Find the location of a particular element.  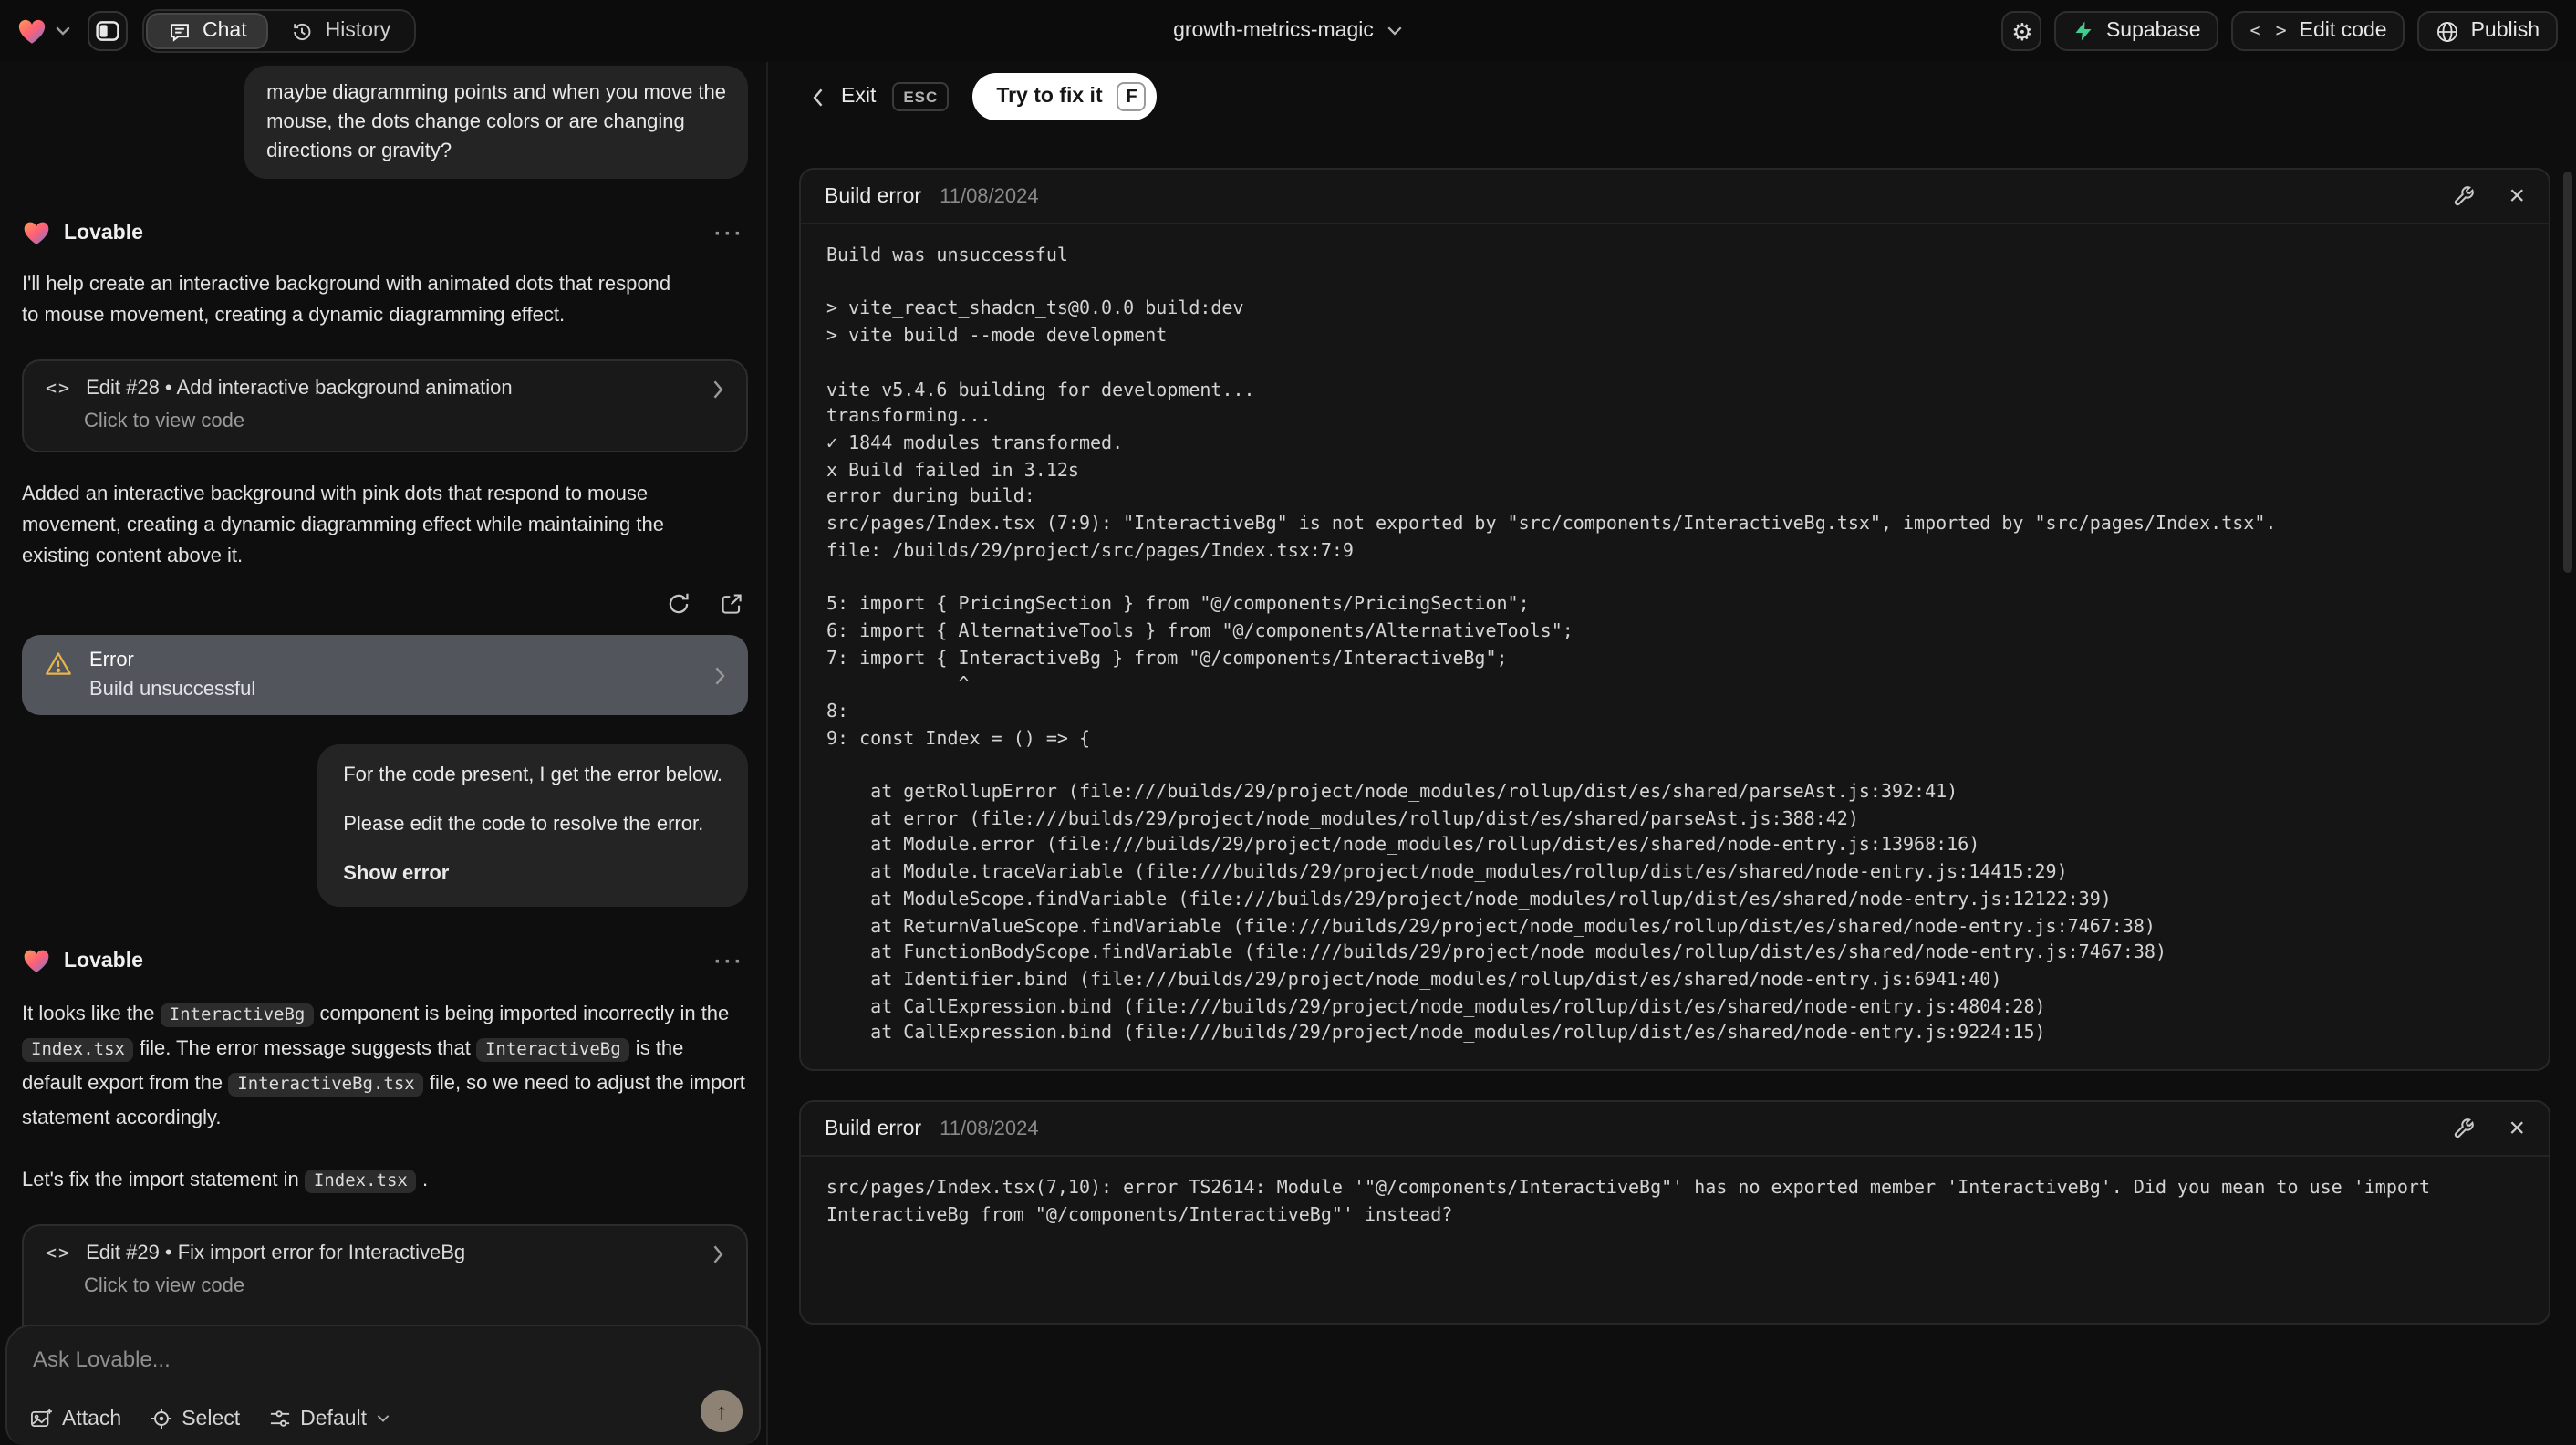

error-card: Error Build unsuccessful is located at coordinates (385, 675).